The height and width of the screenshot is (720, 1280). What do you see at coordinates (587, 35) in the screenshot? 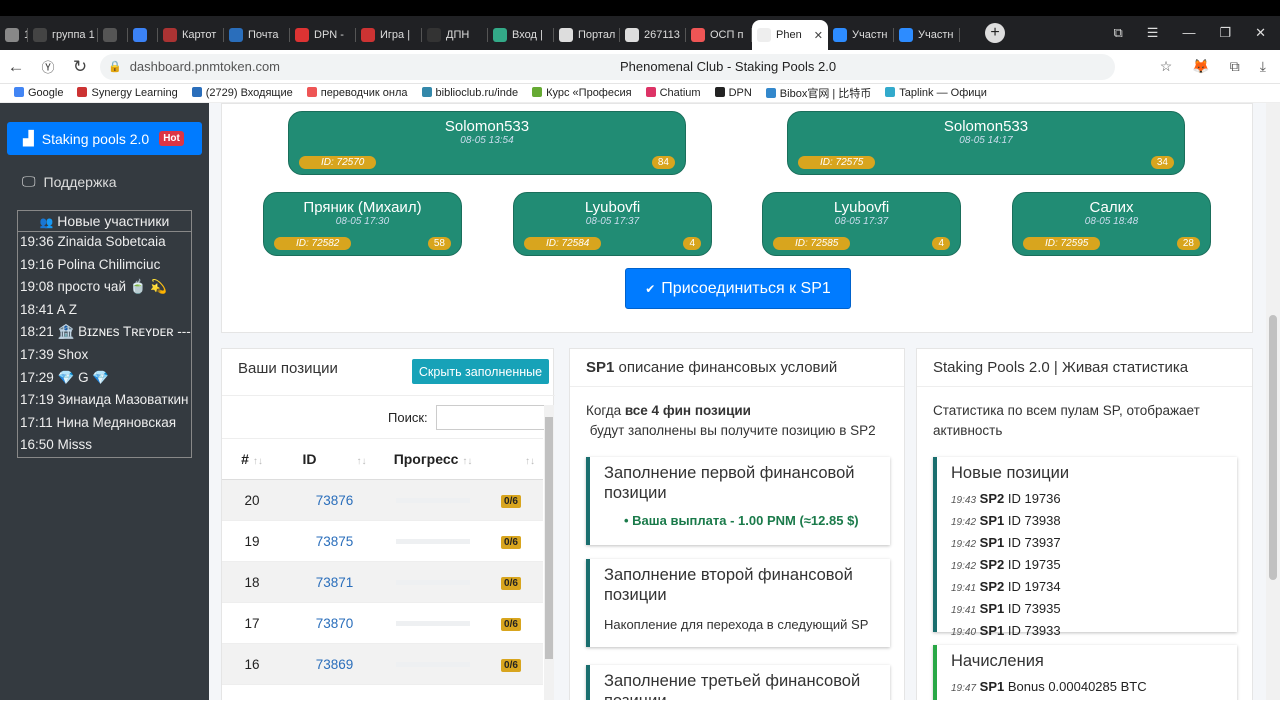
I see `browser-tab: Портал` at bounding box center [587, 35].